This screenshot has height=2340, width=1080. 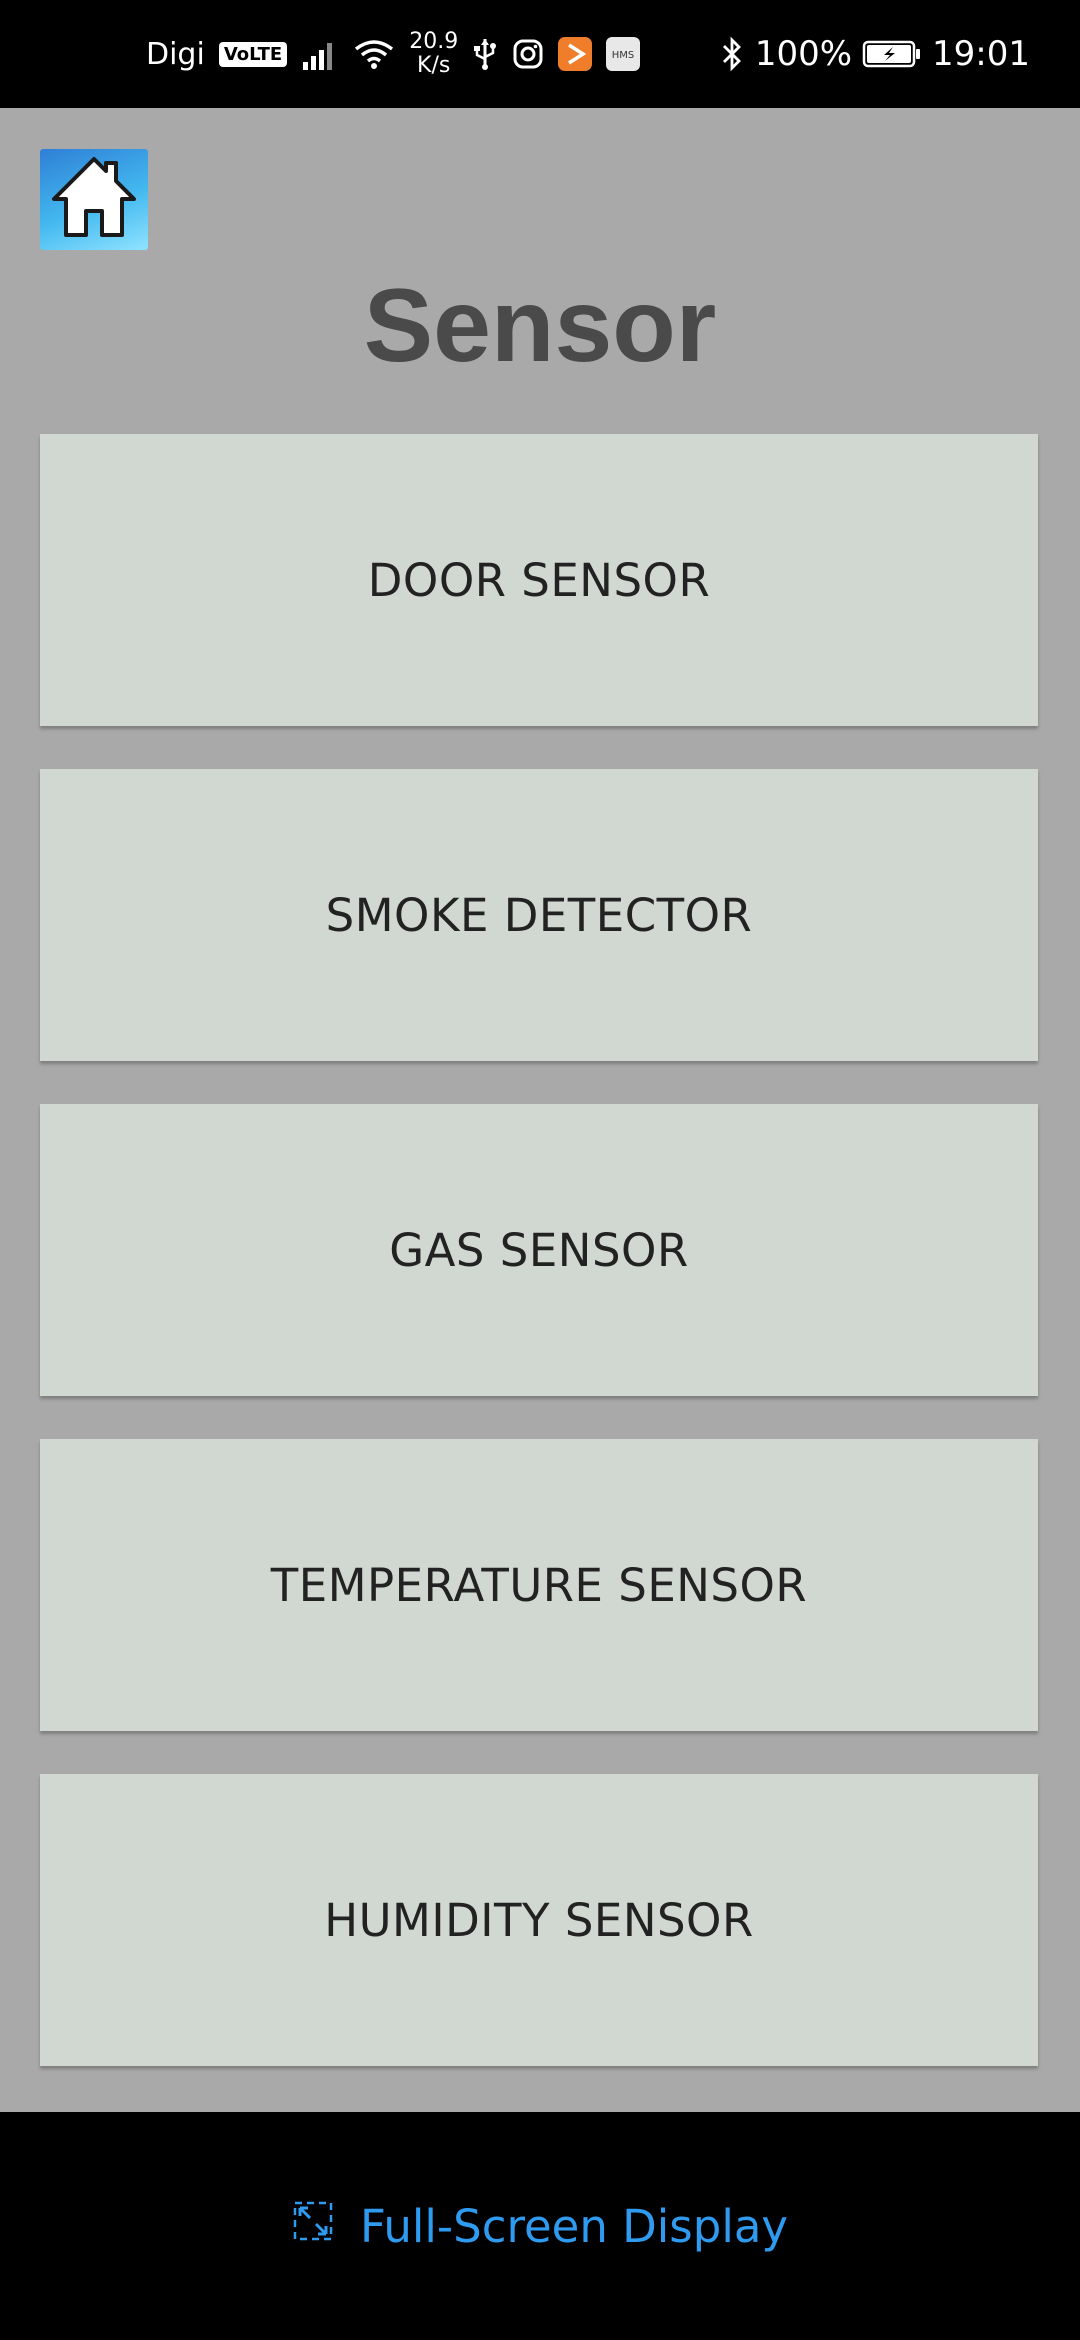 I want to click on network-speed: 20.9 K/s, so click(x=433, y=54).